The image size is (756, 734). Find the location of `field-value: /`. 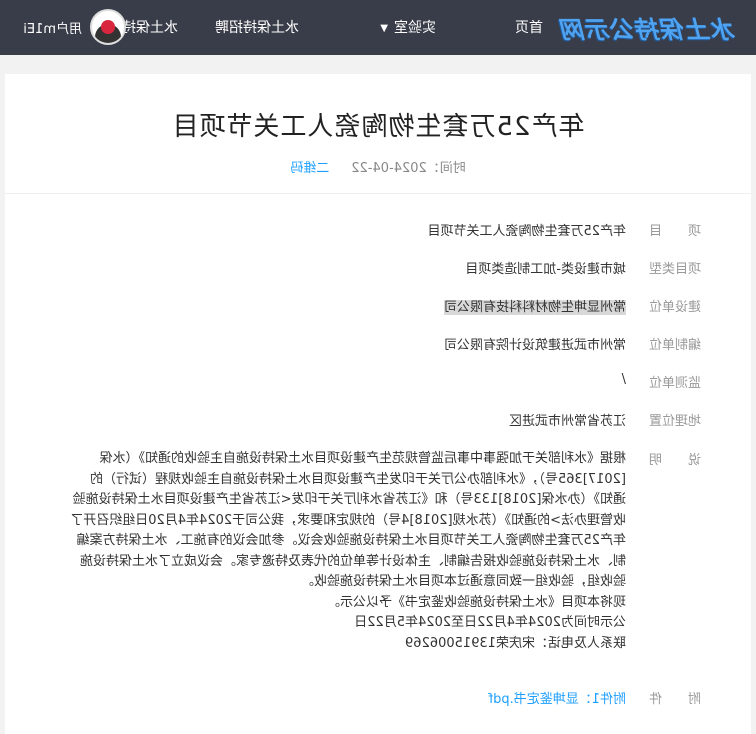

field-value: / is located at coordinates (623, 379).